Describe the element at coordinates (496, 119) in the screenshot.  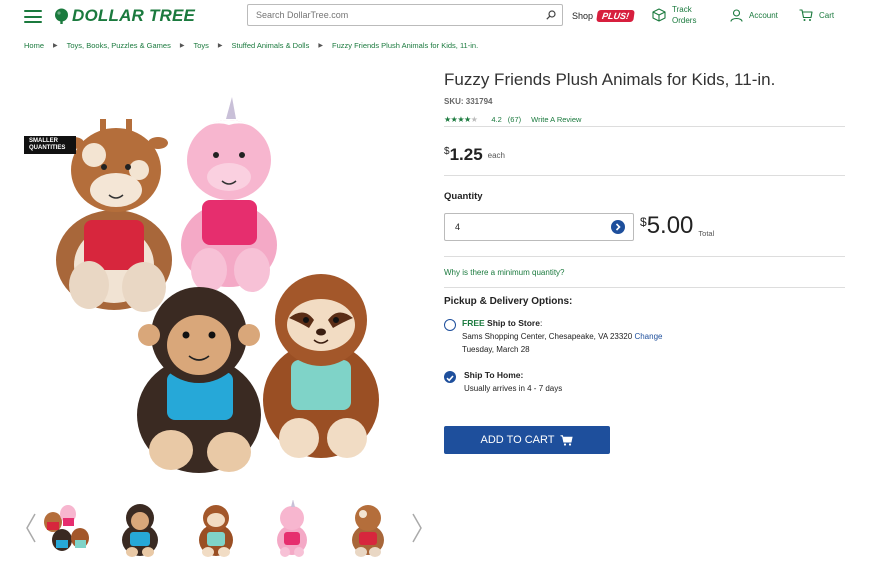
I see `rating-value: 4.2` at that location.